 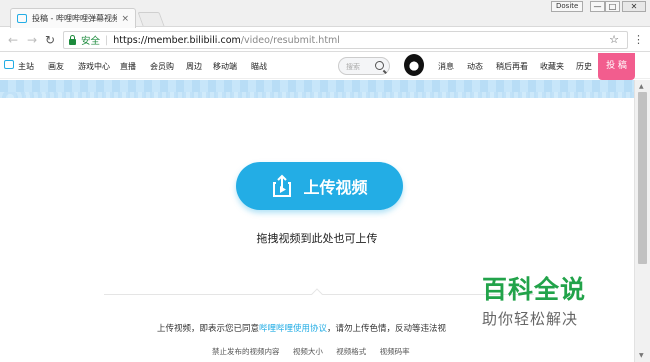 What do you see at coordinates (616, 66) in the screenshot?
I see `upload-tab-button: 投 稿` at bounding box center [616, 66].